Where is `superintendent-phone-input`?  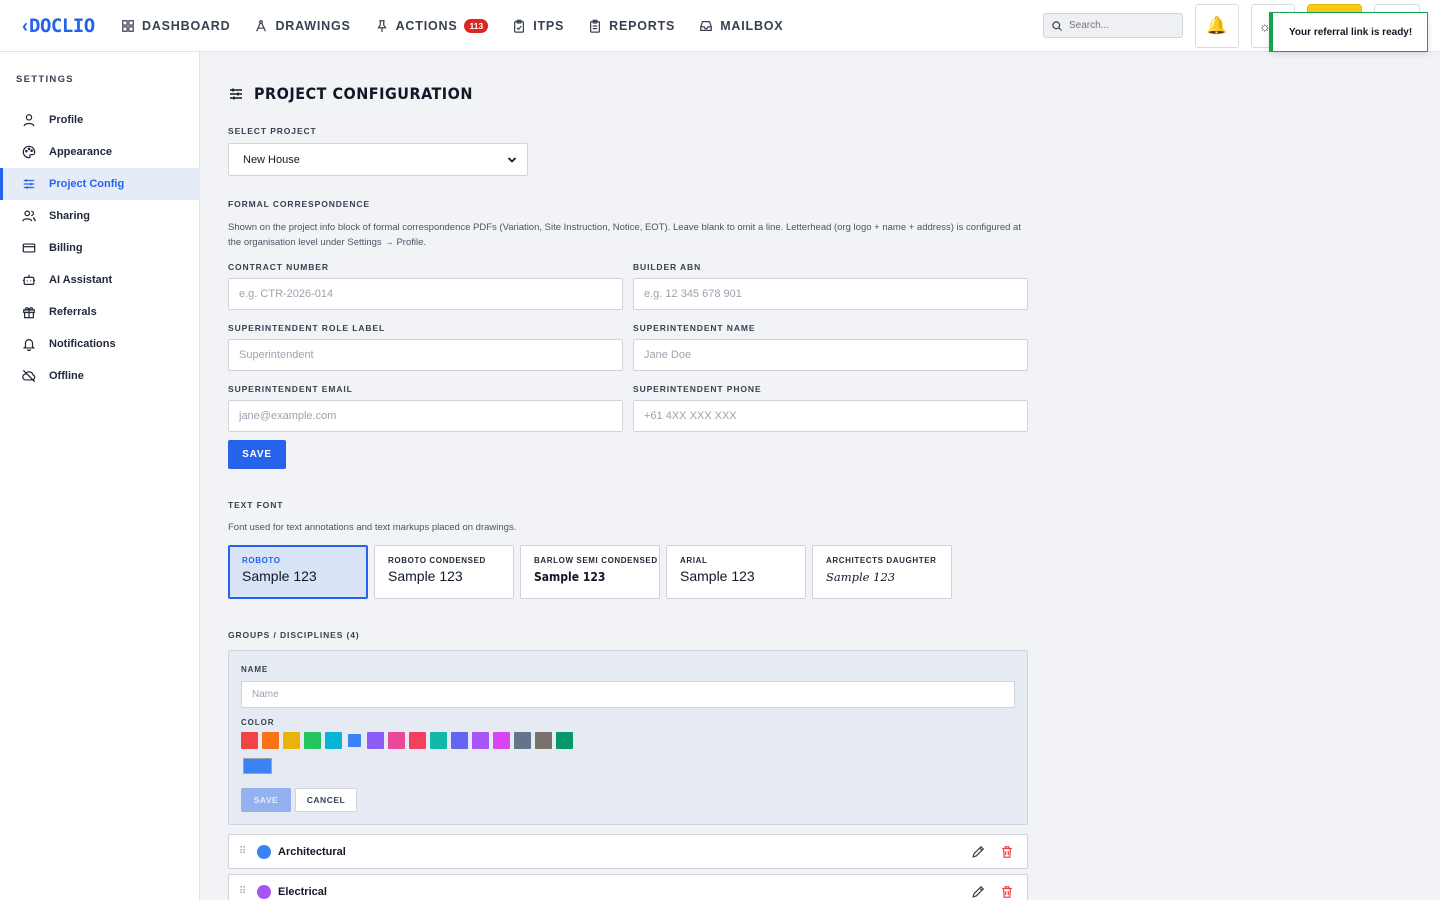 superintendent-phone-input is located at coordinates (830, 416).